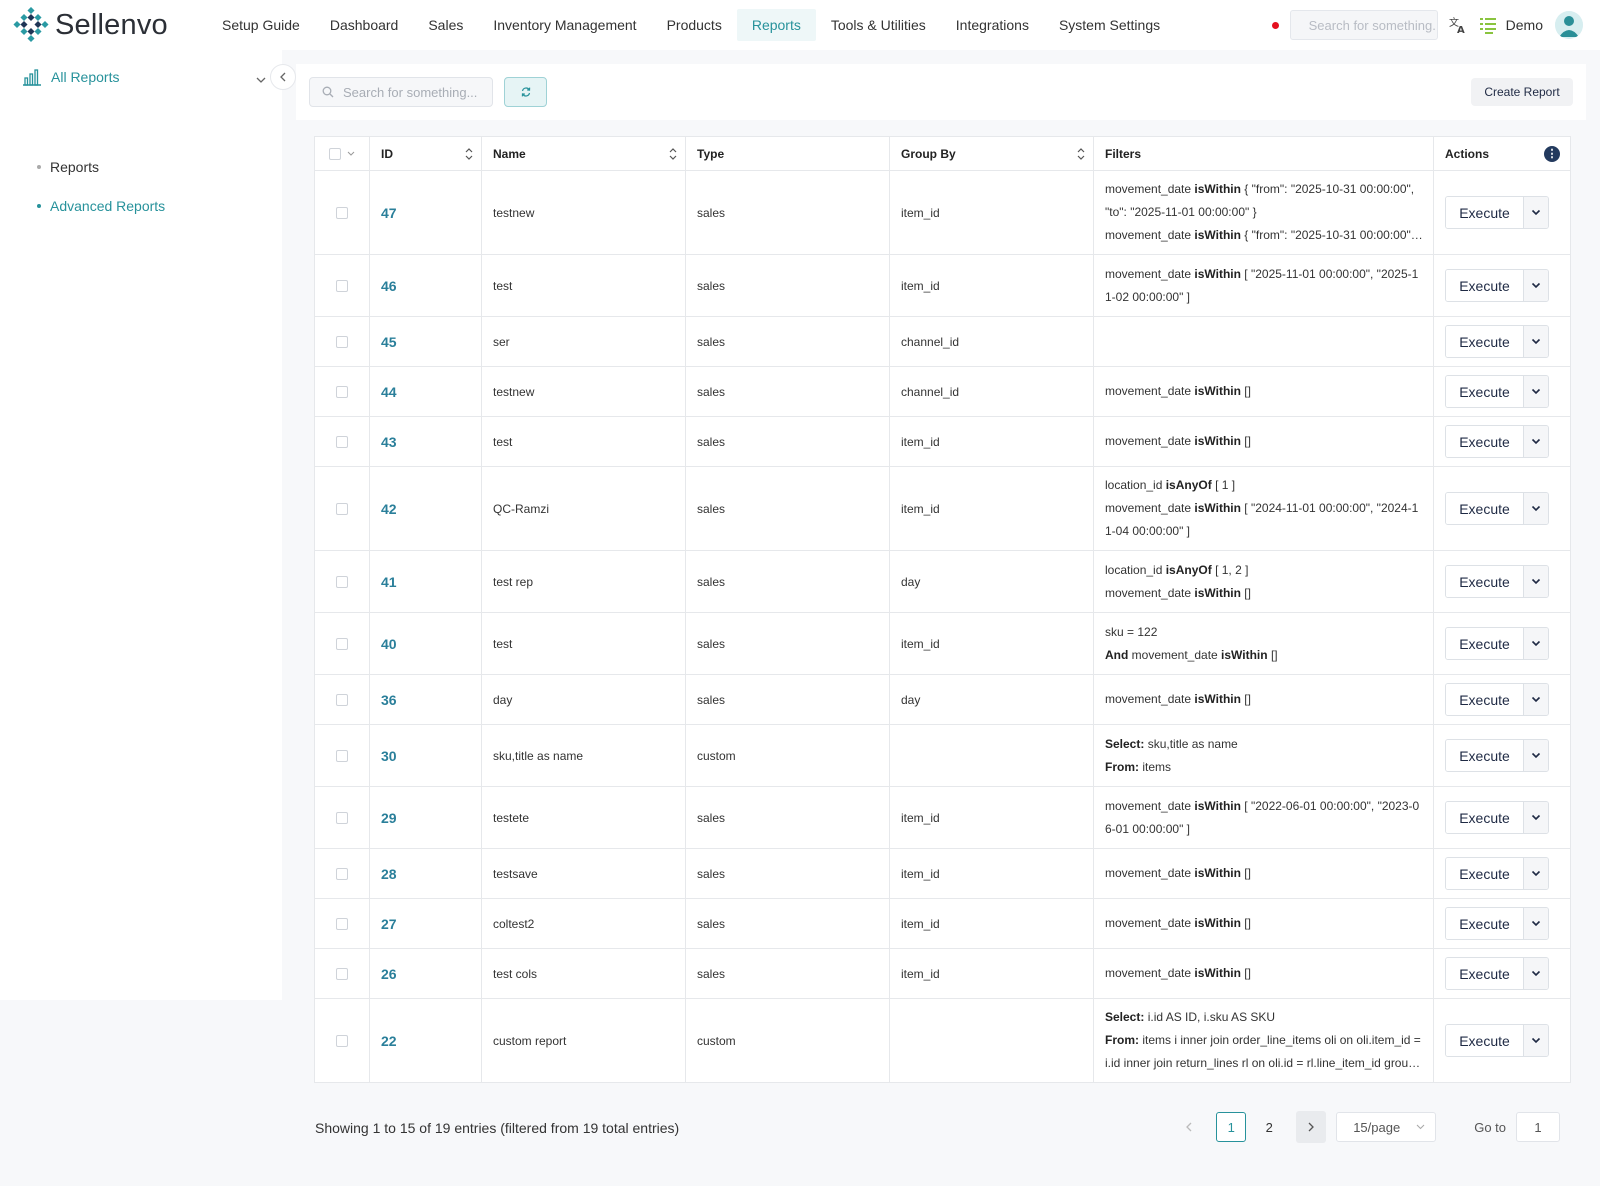 This screenshot has height=1186, width=1600. I want to click on column-header-name: Name, so click(583, 153).